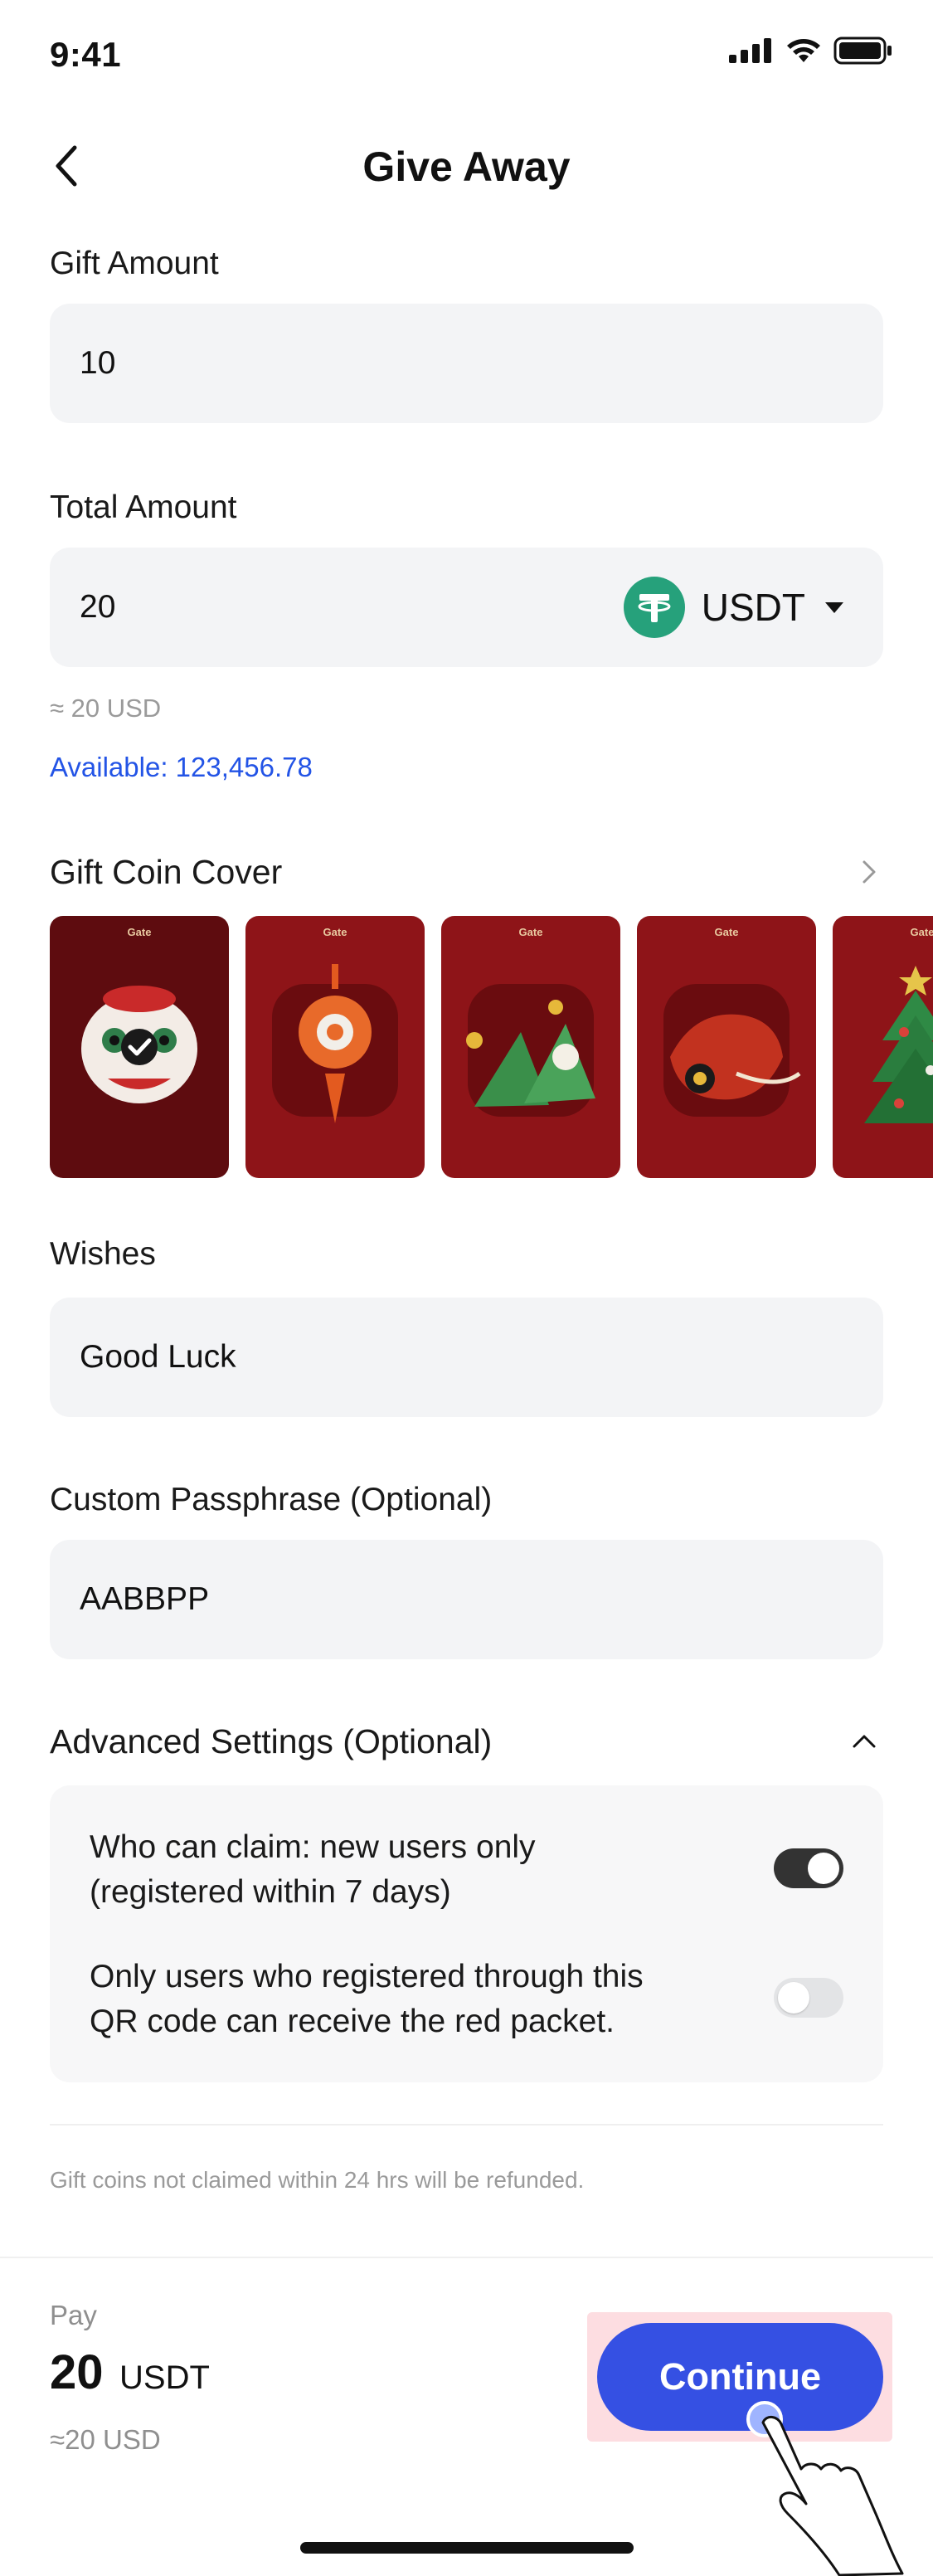  What do you see at coordinates (270, 1892) in the screenshot?
I see `option-text-line2: (registered within 7 days)` at bounding box center [270, 1892].